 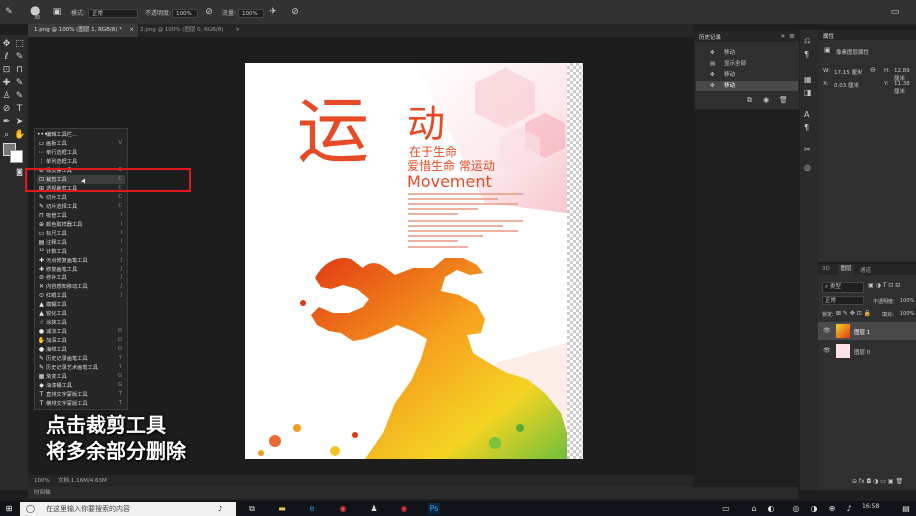 I want to click on type-tool-icon: T, so click(x=19, y=109).